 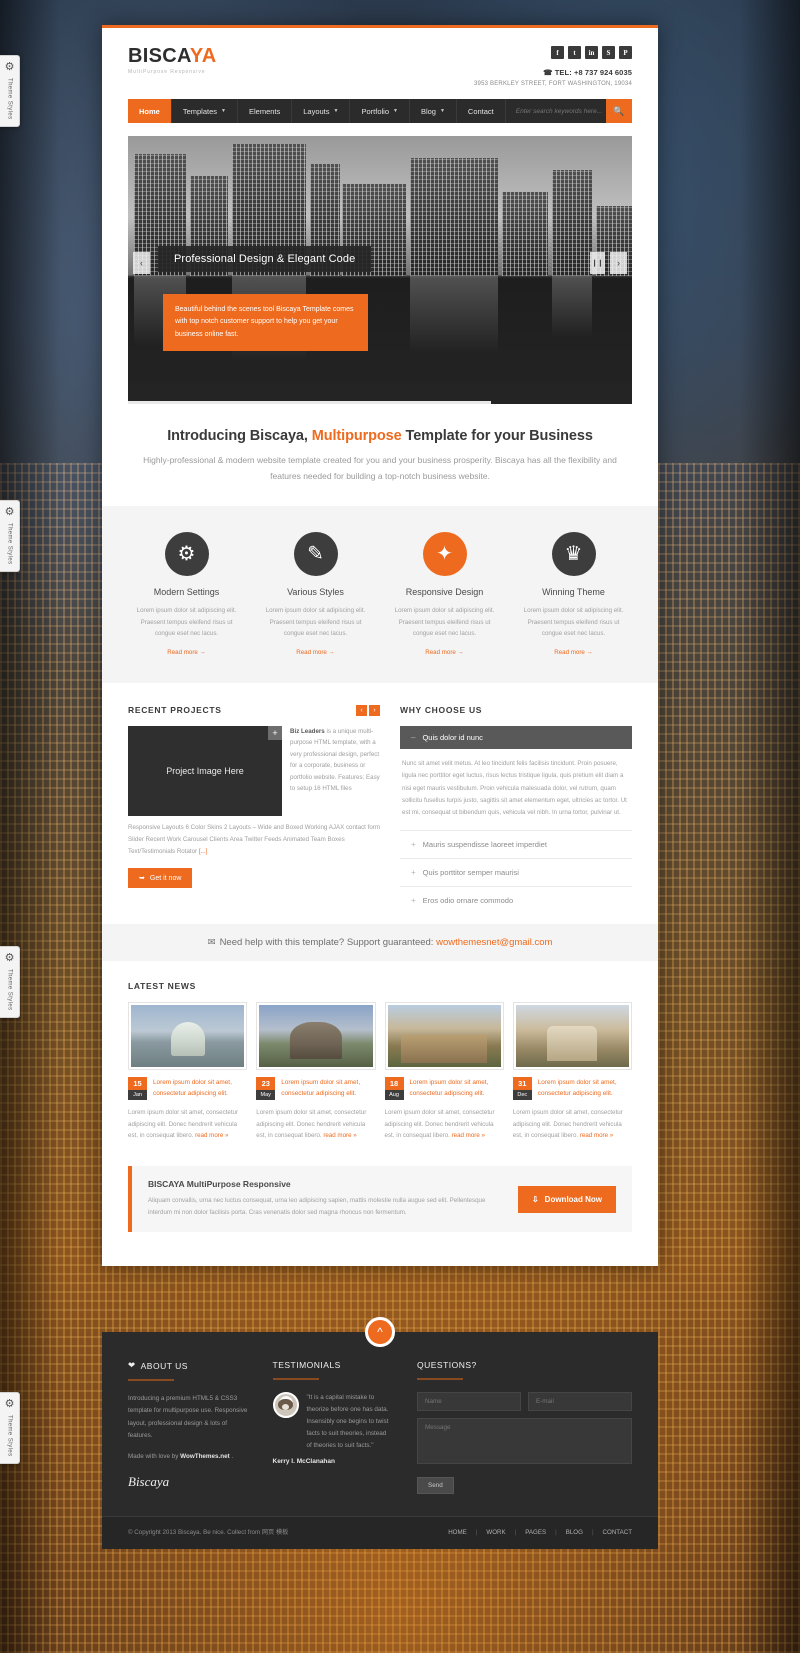 I want to click on envelope-icon: ✉, so click(x=211, y=942).